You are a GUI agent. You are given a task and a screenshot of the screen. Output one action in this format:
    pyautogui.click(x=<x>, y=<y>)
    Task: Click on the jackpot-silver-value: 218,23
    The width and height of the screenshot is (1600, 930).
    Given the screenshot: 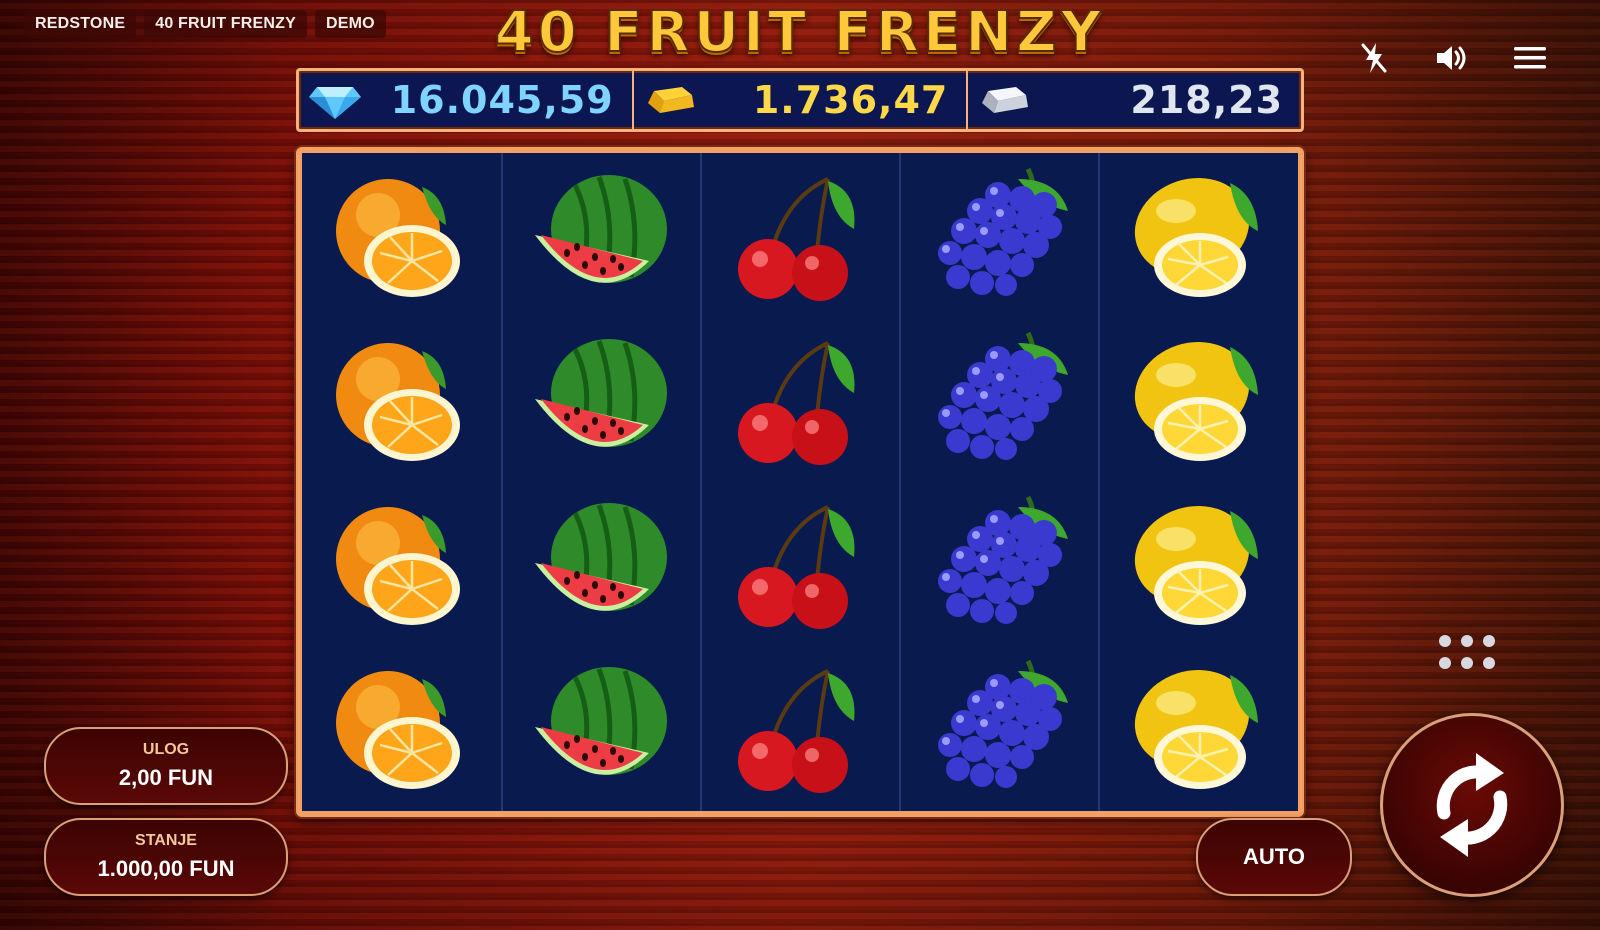 What is the action you would take?
    pyautogui.click(x=1207, y=100)
    